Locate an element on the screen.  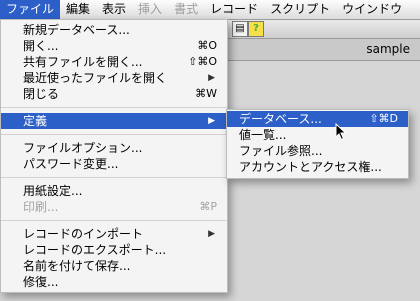
menu-bar: ファイル 編集 表示 挿入 書式 レコード スクリプト ウインドウ is located at coordinates (210, 10).